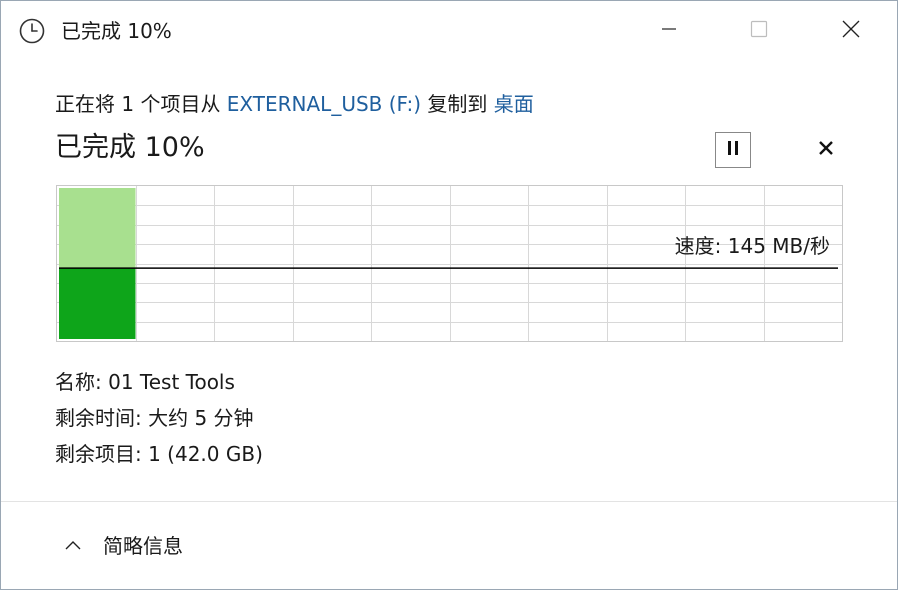 The width and height of the screenshot is (898, 590). What do you see at coordinates (145, 382) in the screenshot?
I see `file-name: 名称: 01 Test Tools` at bounding box center [145, 382].